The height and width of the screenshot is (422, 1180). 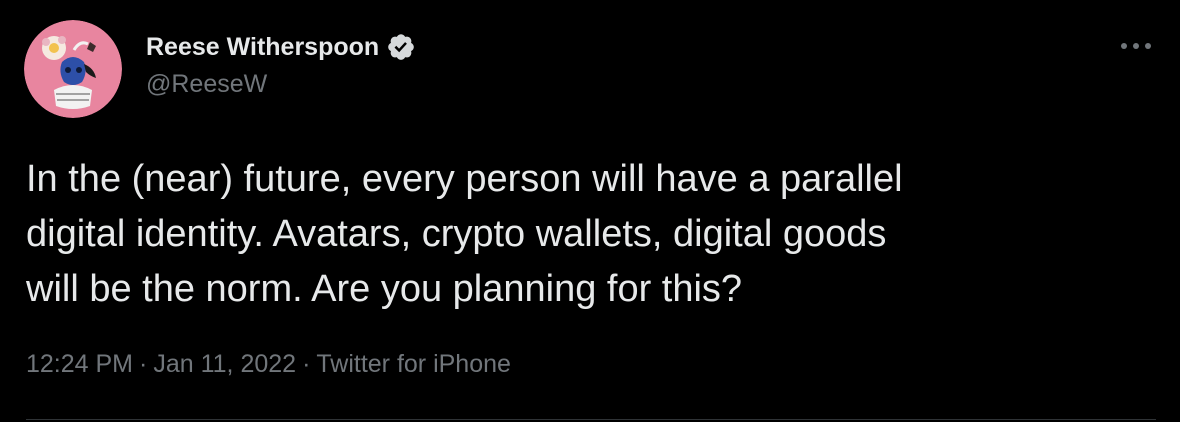 What do you see at coordinates (79, 364) in the screenshot?
I see `tweet-time: 12:24 PM` at bounding box center [79, 364].